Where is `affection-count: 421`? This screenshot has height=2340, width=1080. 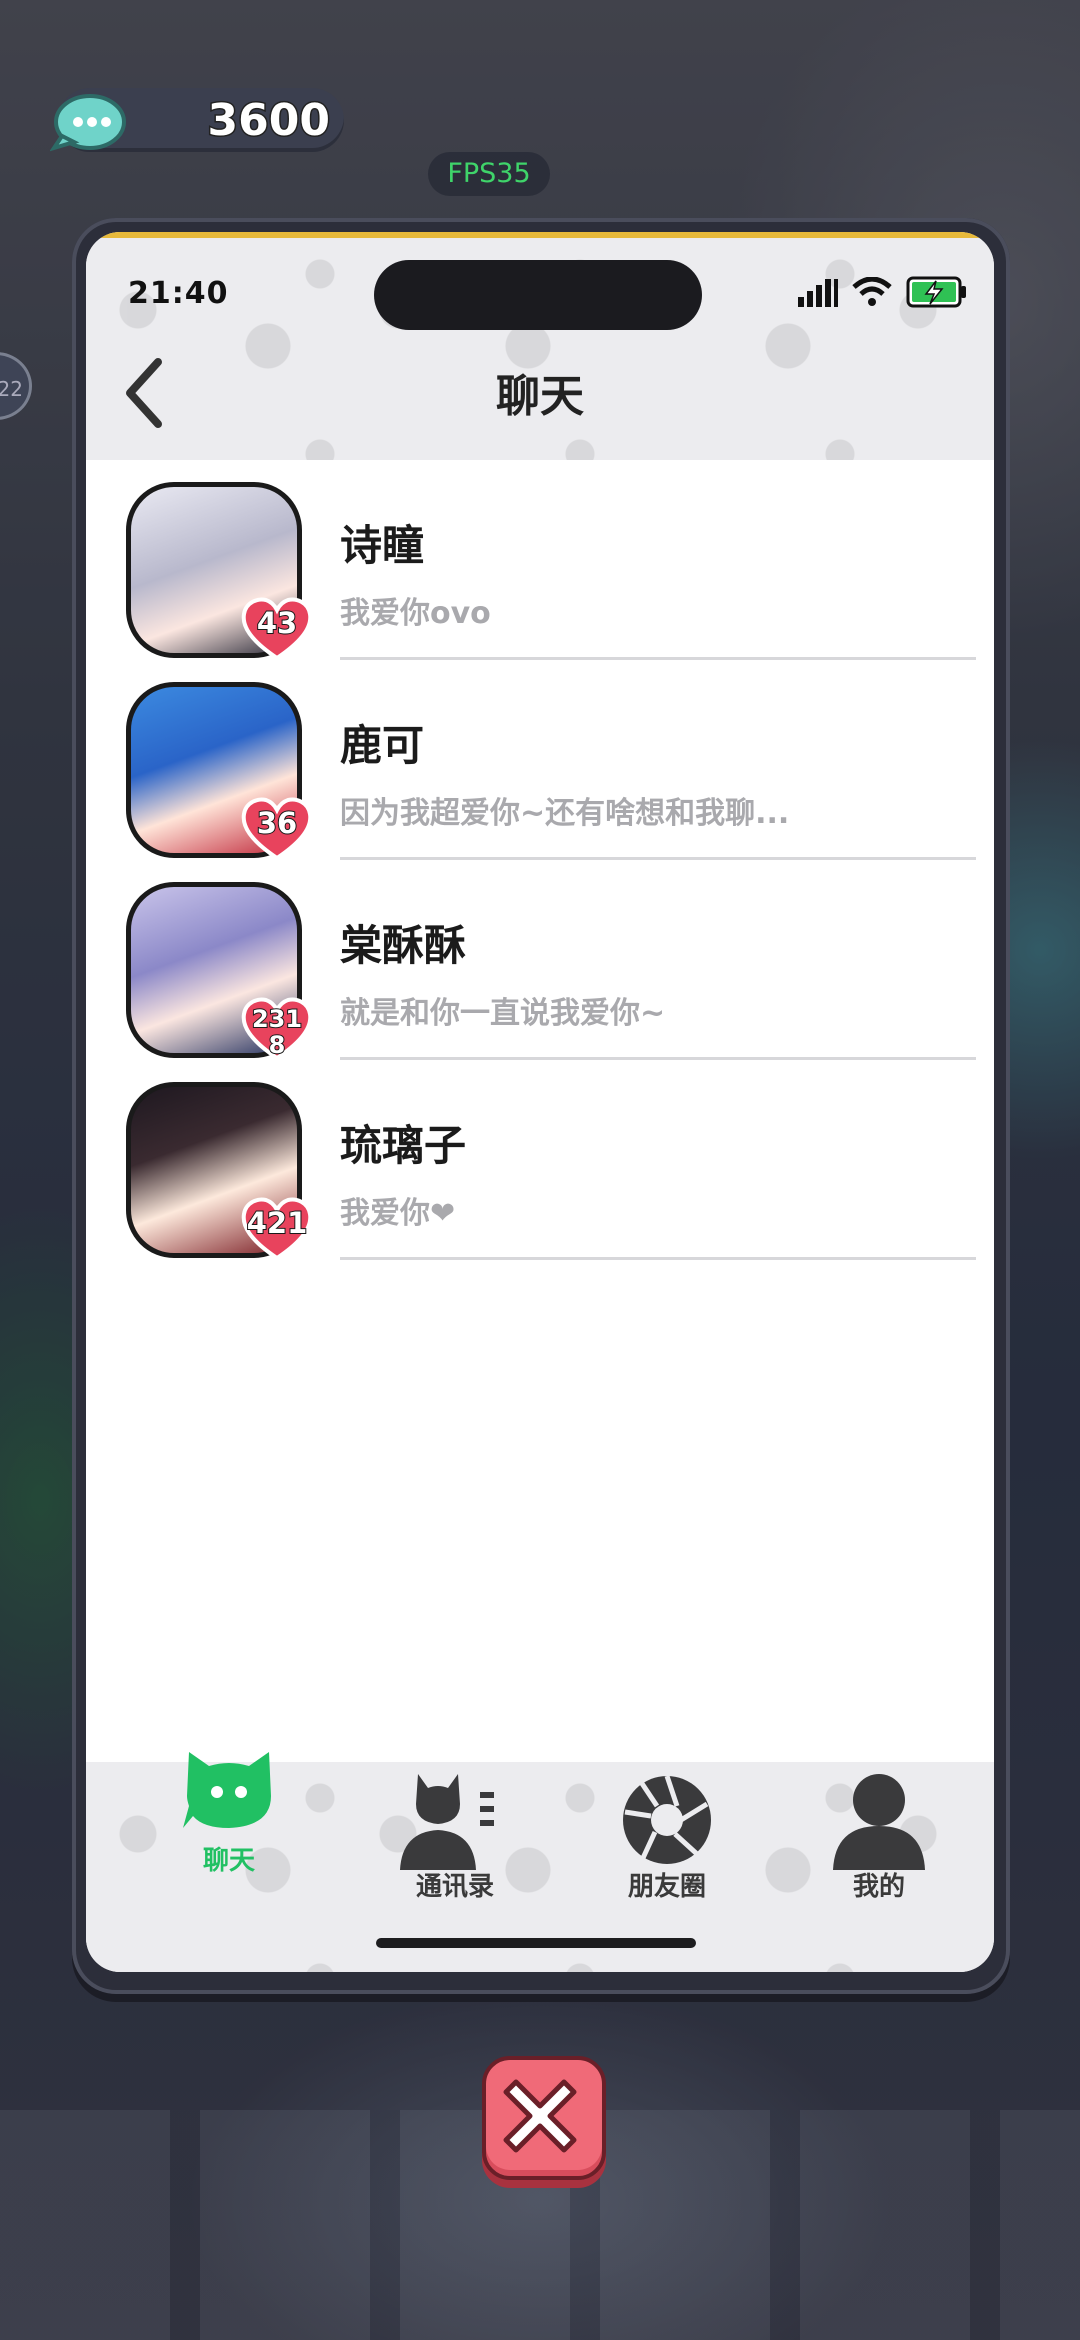 affection-count: 421 is located at coordinates (277, 1223).